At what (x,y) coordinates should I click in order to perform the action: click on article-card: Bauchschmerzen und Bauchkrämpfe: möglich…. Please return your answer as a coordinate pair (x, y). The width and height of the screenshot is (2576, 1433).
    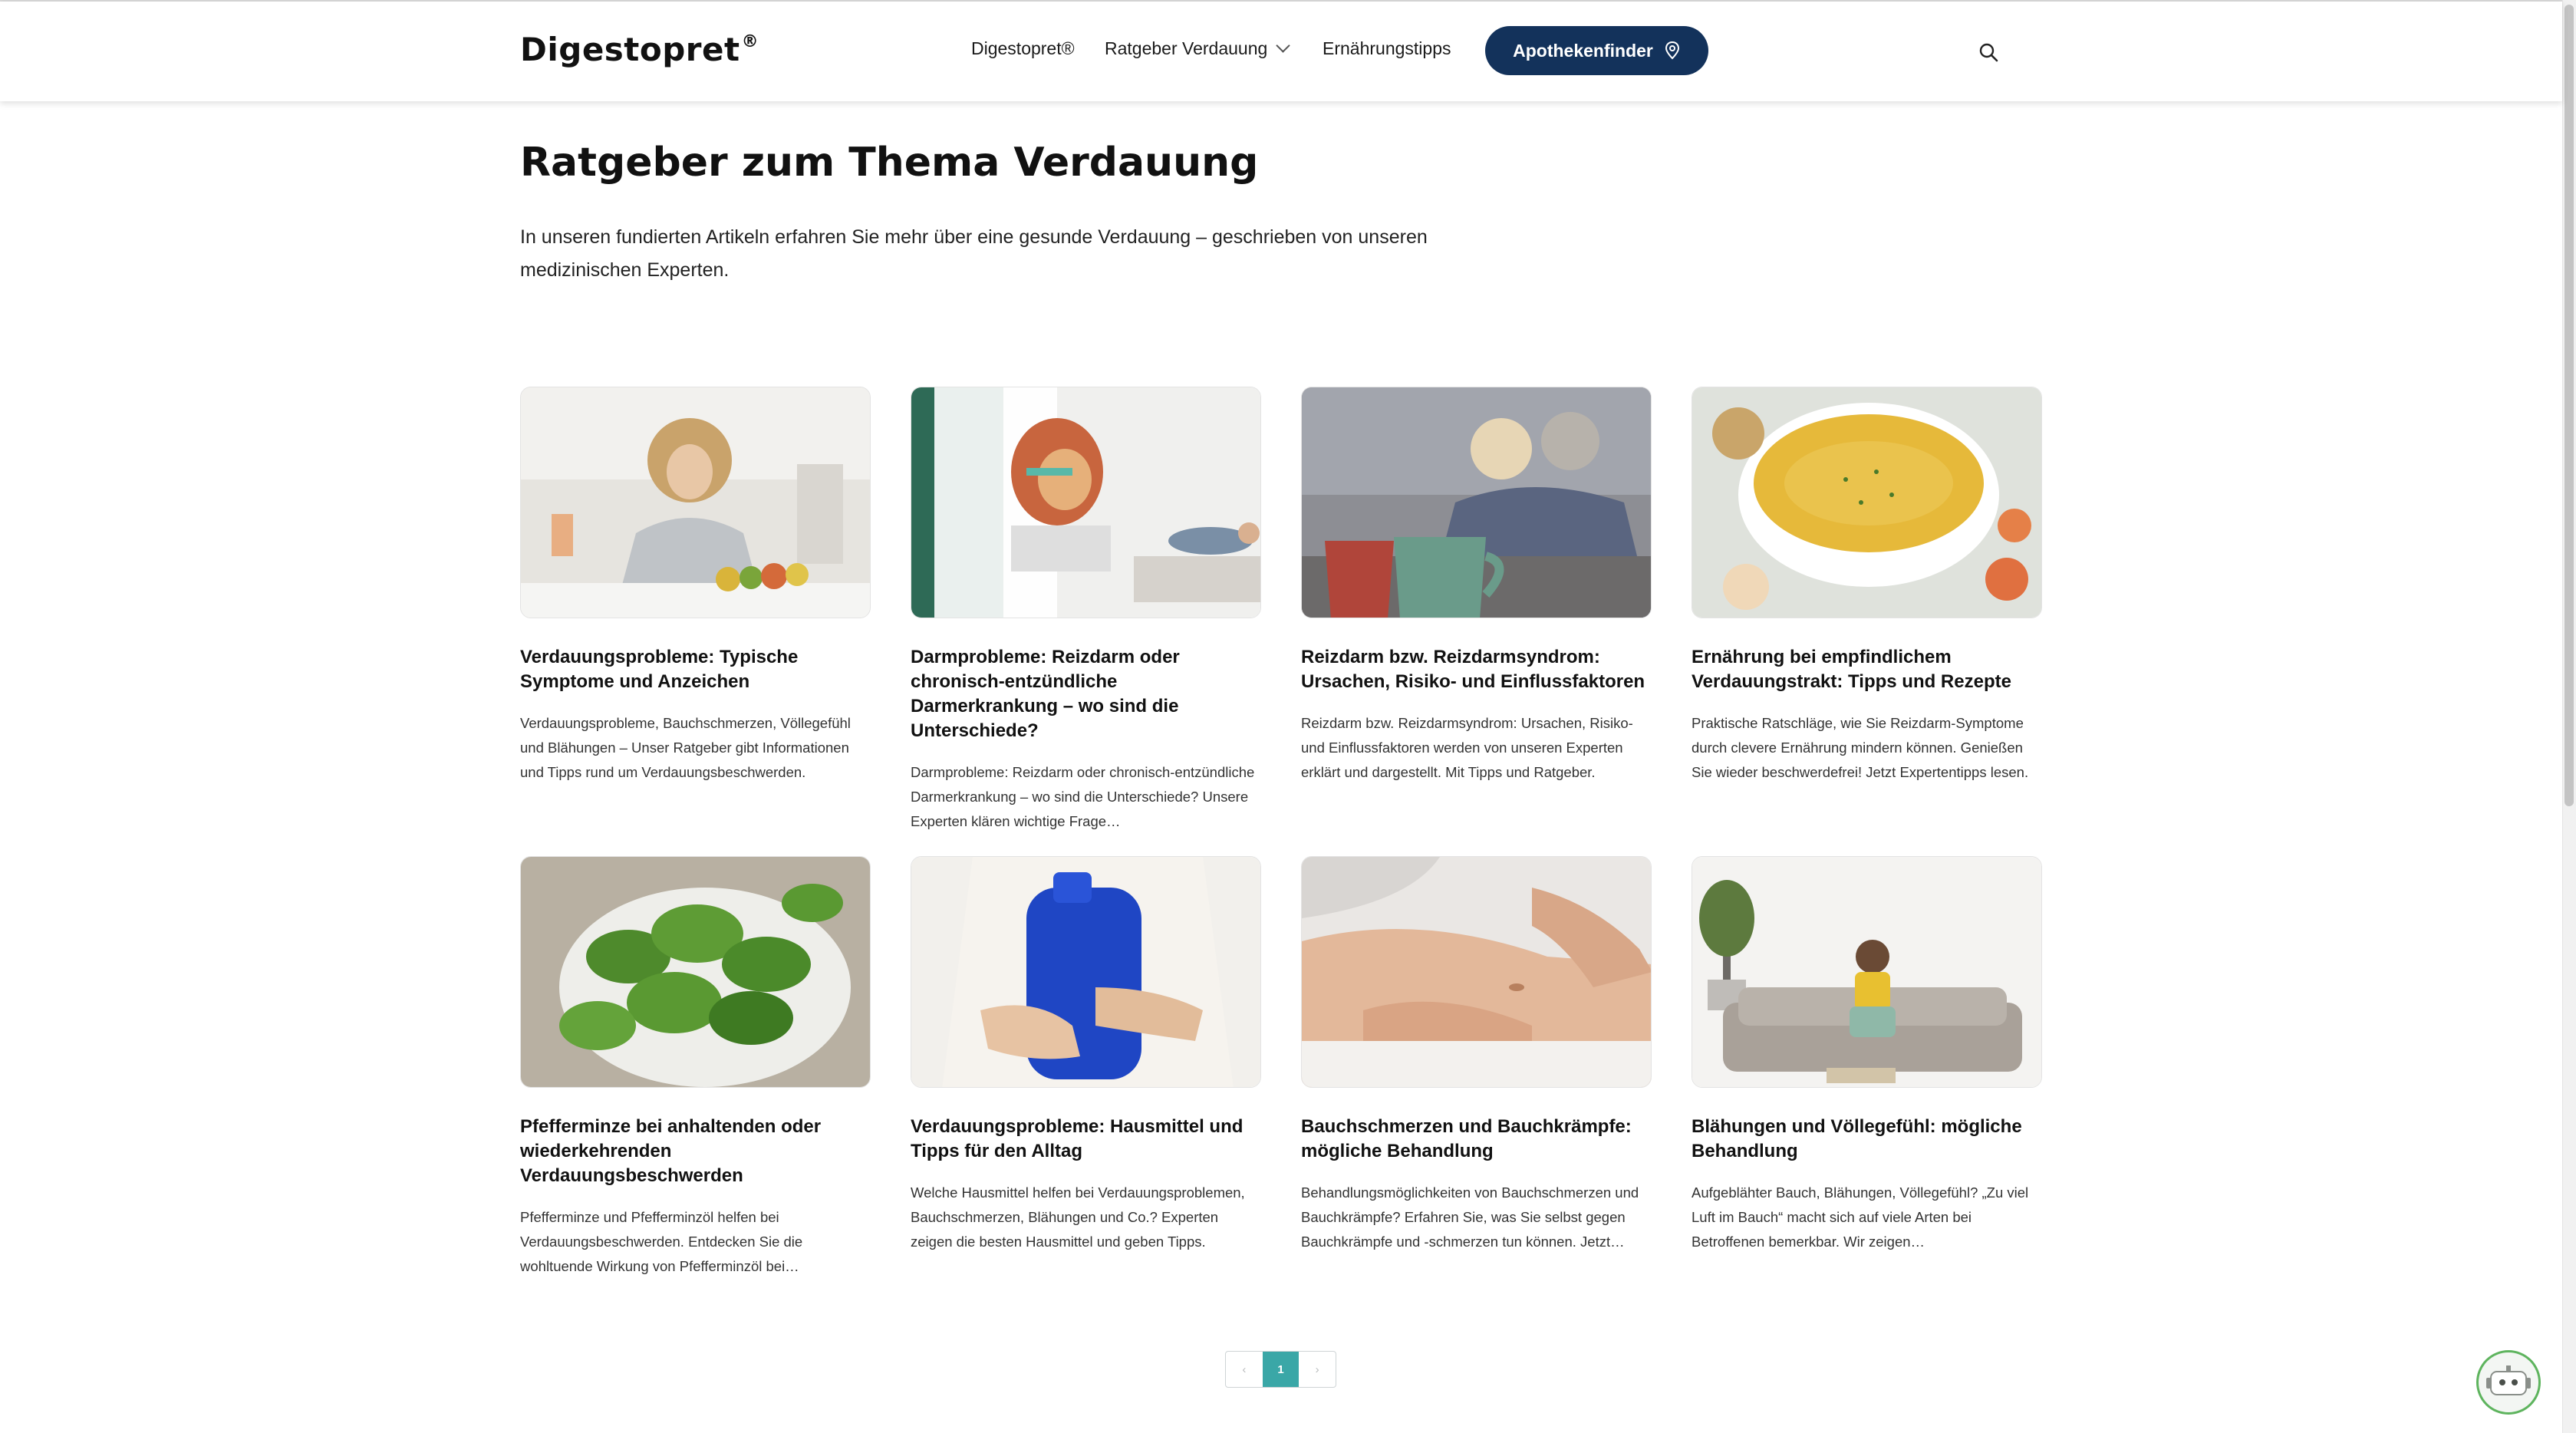
    Looking at the image, I should click on (1476, 1055).